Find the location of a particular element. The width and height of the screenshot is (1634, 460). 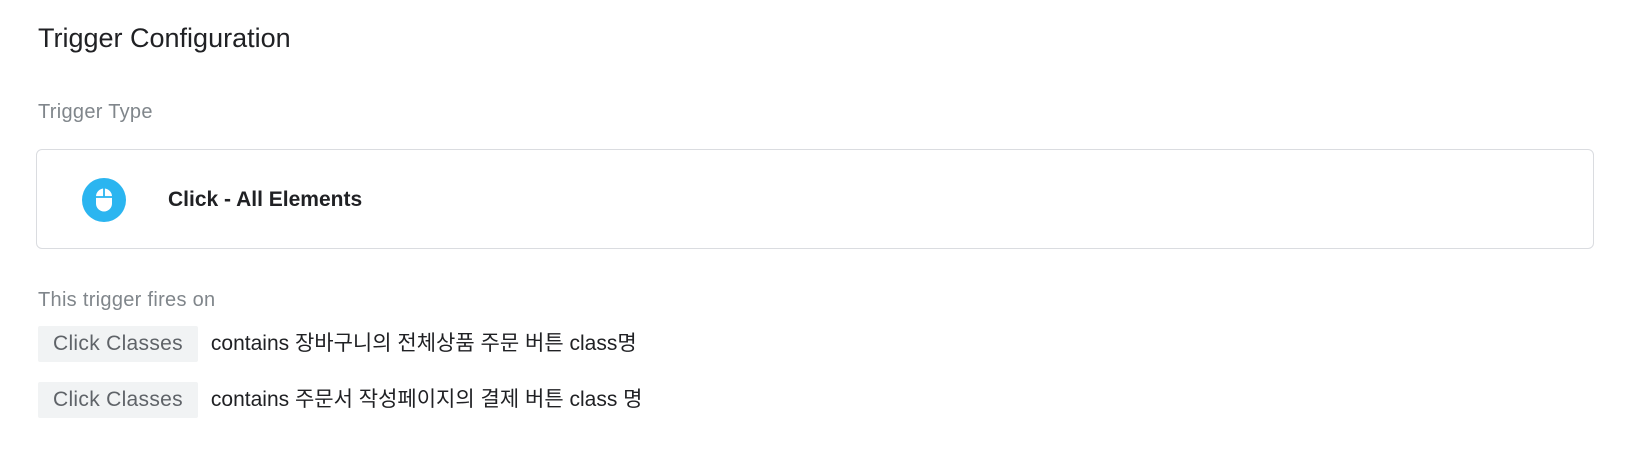

fires-on-label: This trigger fires on is located at coordinates (127, 300).